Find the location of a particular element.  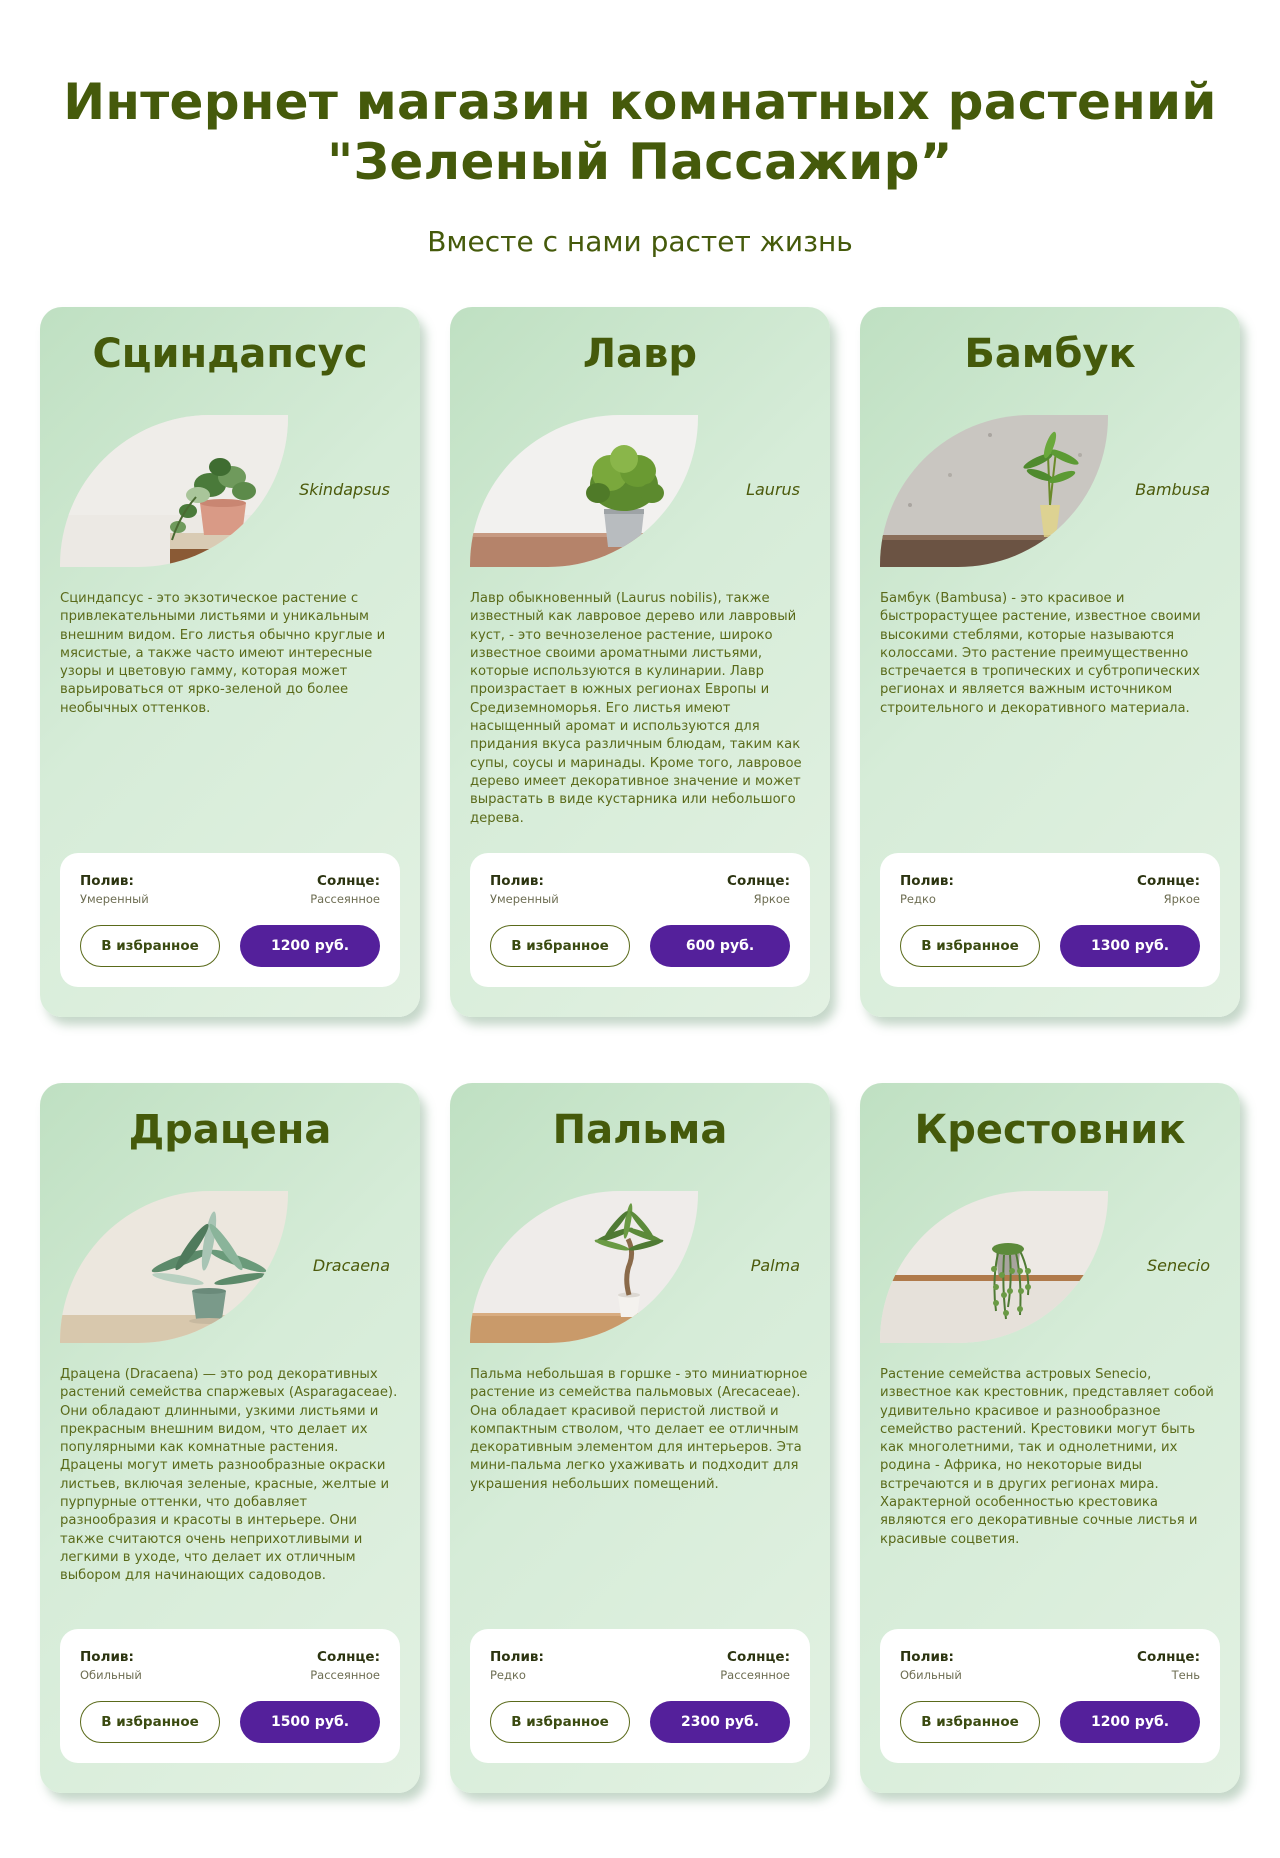

product-name: Драцена is located at coordinates (230, 1130).